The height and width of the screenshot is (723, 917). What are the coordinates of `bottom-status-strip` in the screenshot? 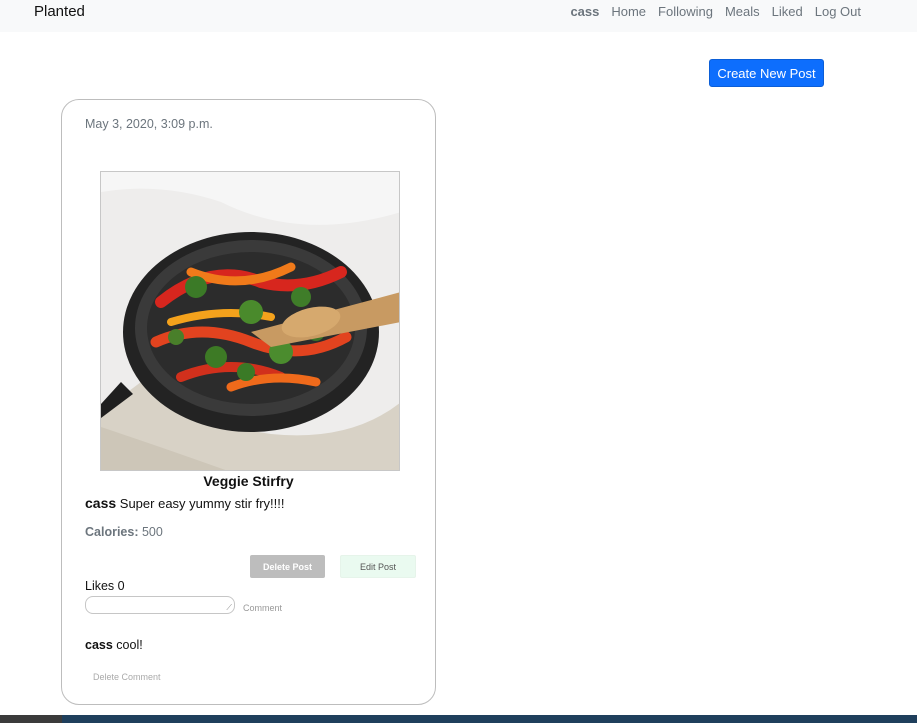 It's located at (458, 719).